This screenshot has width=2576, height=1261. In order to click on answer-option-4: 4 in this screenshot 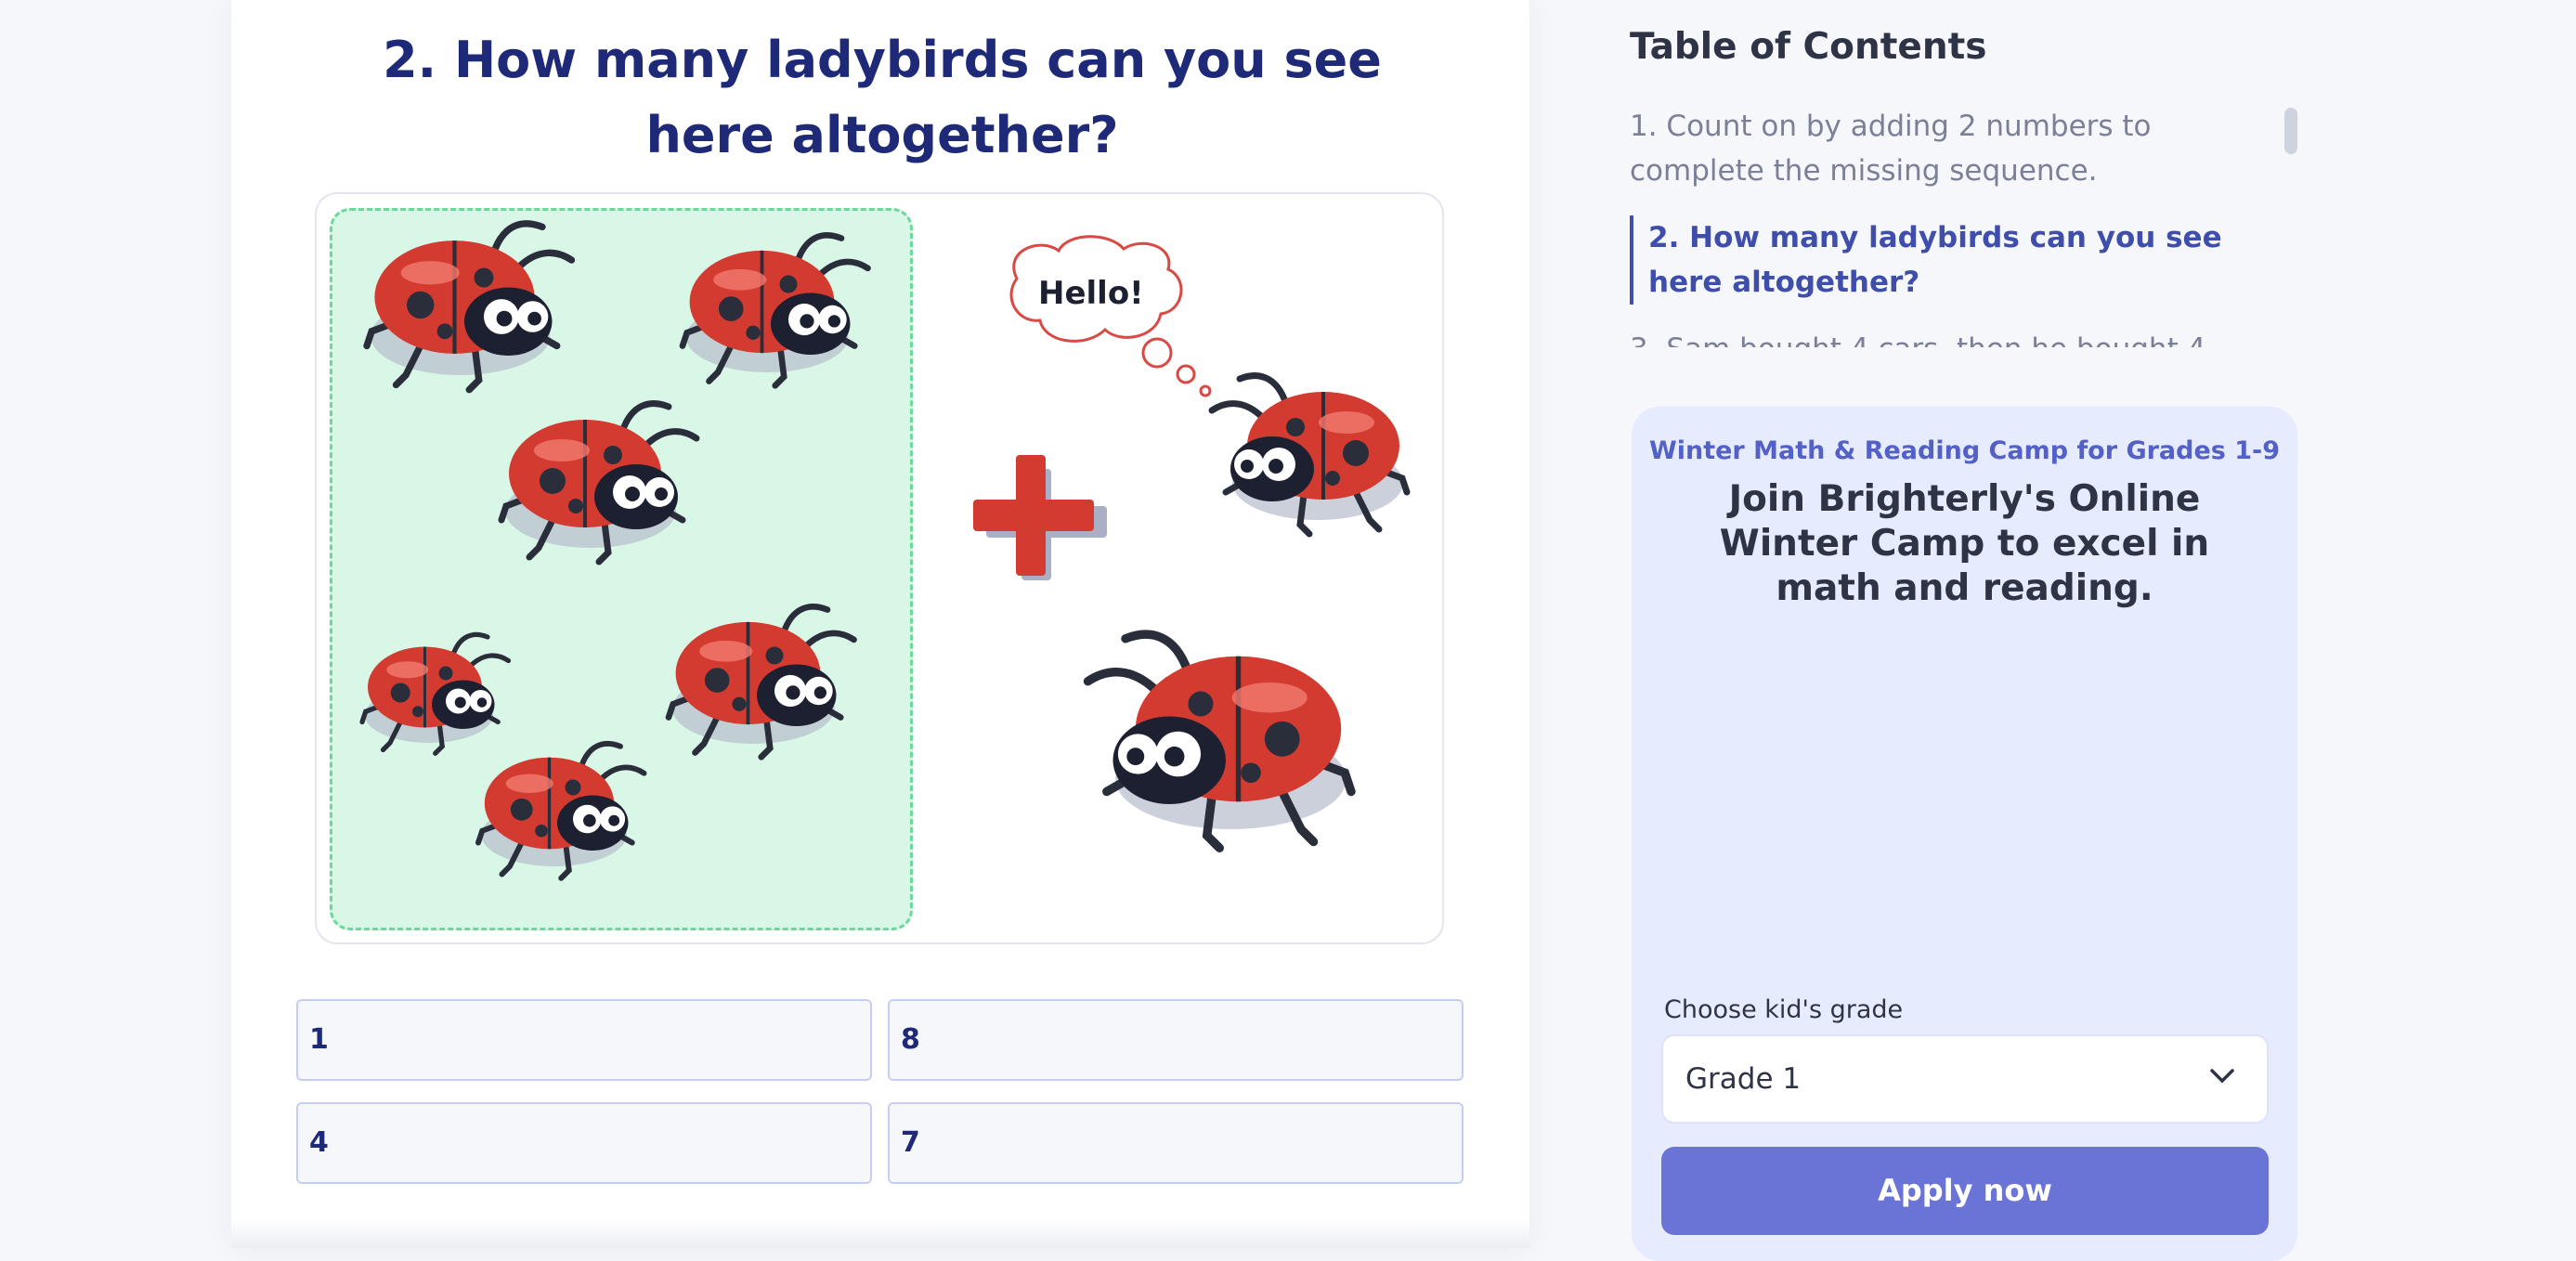, I will do `click(584, 1143)`.